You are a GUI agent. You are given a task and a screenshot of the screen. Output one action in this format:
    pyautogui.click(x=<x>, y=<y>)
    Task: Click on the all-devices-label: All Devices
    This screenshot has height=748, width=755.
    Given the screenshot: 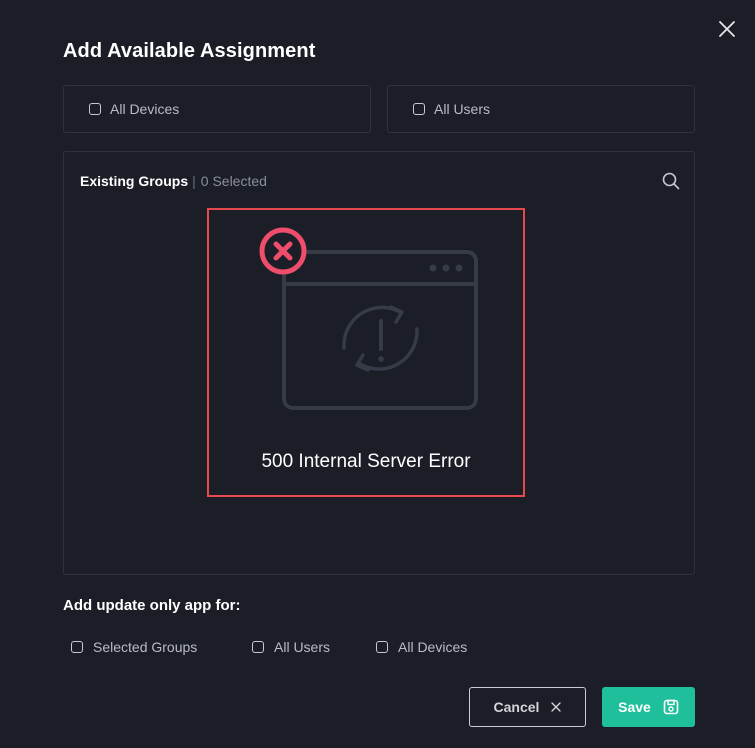 What is the action you would take?
    pyautogui.click(x=145, y=109)
    